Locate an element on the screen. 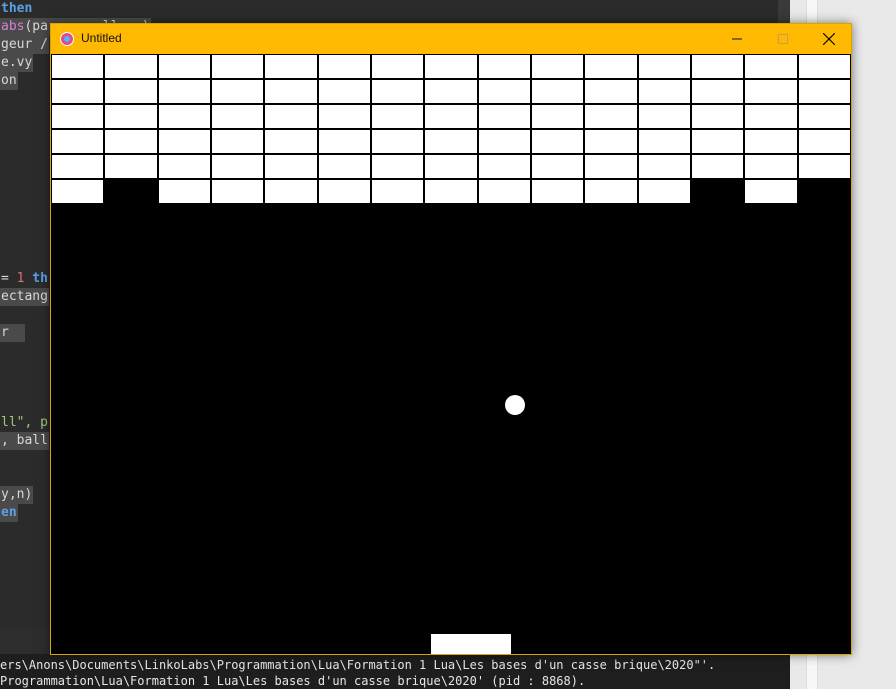  code-line: geur / is located at coordinates (24, 45).